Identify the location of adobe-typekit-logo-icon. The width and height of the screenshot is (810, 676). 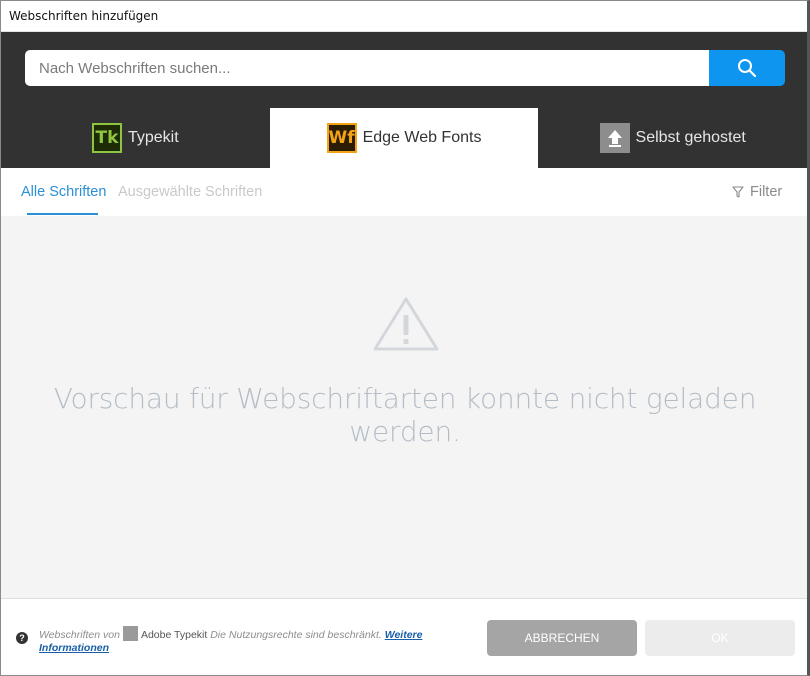
(130, 633).